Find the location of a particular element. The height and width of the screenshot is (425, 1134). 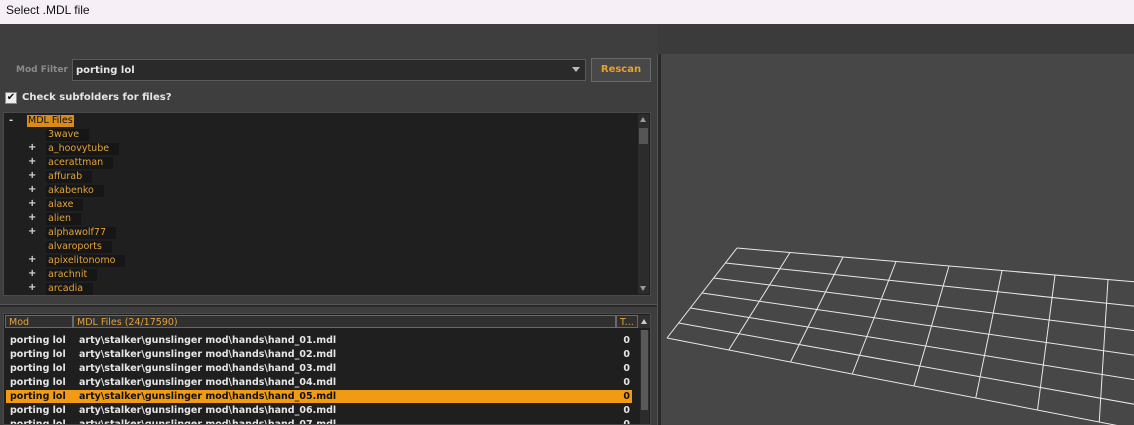

tree-node: akabenko is located at coordinates (75, 191).